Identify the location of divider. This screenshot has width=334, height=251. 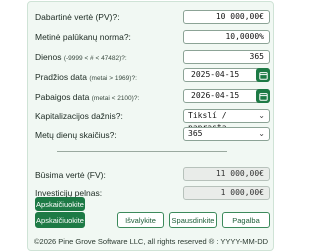
(142, 151).